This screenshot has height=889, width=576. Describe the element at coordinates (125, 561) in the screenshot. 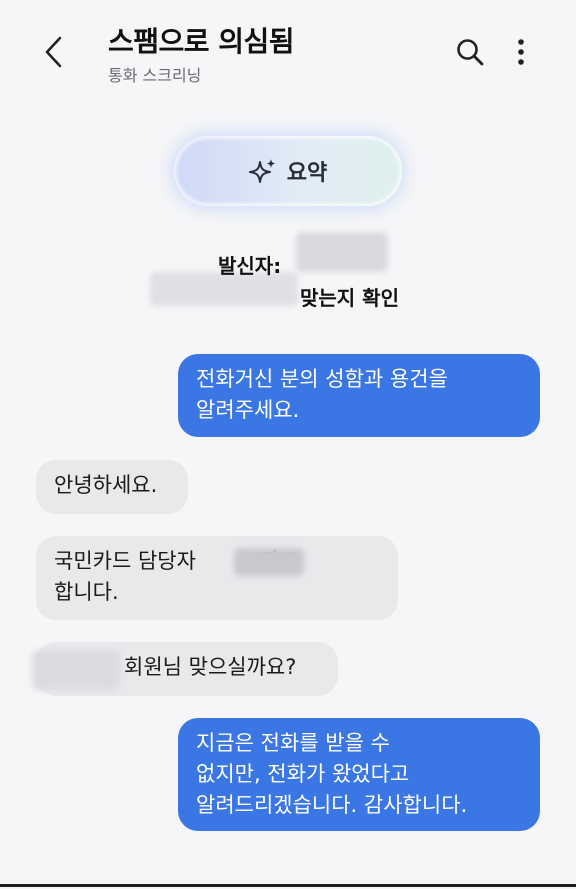

I see `message-line: 국민카드 담당자` at that location.